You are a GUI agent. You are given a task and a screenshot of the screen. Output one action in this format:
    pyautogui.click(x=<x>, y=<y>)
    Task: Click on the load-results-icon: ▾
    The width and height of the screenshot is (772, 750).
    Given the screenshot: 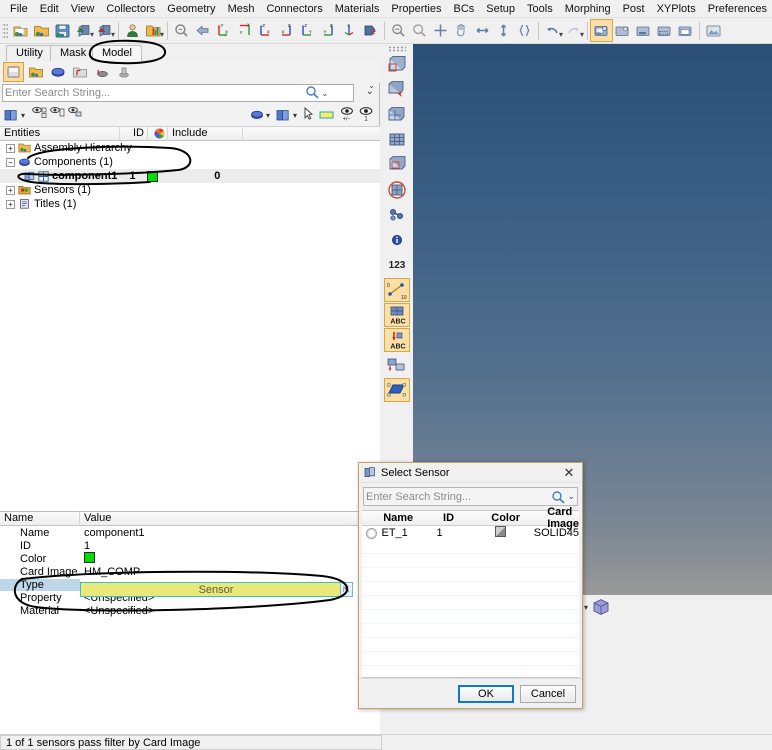 What is the action you would take?
    pyautogui.click(x=153, y=30)
    